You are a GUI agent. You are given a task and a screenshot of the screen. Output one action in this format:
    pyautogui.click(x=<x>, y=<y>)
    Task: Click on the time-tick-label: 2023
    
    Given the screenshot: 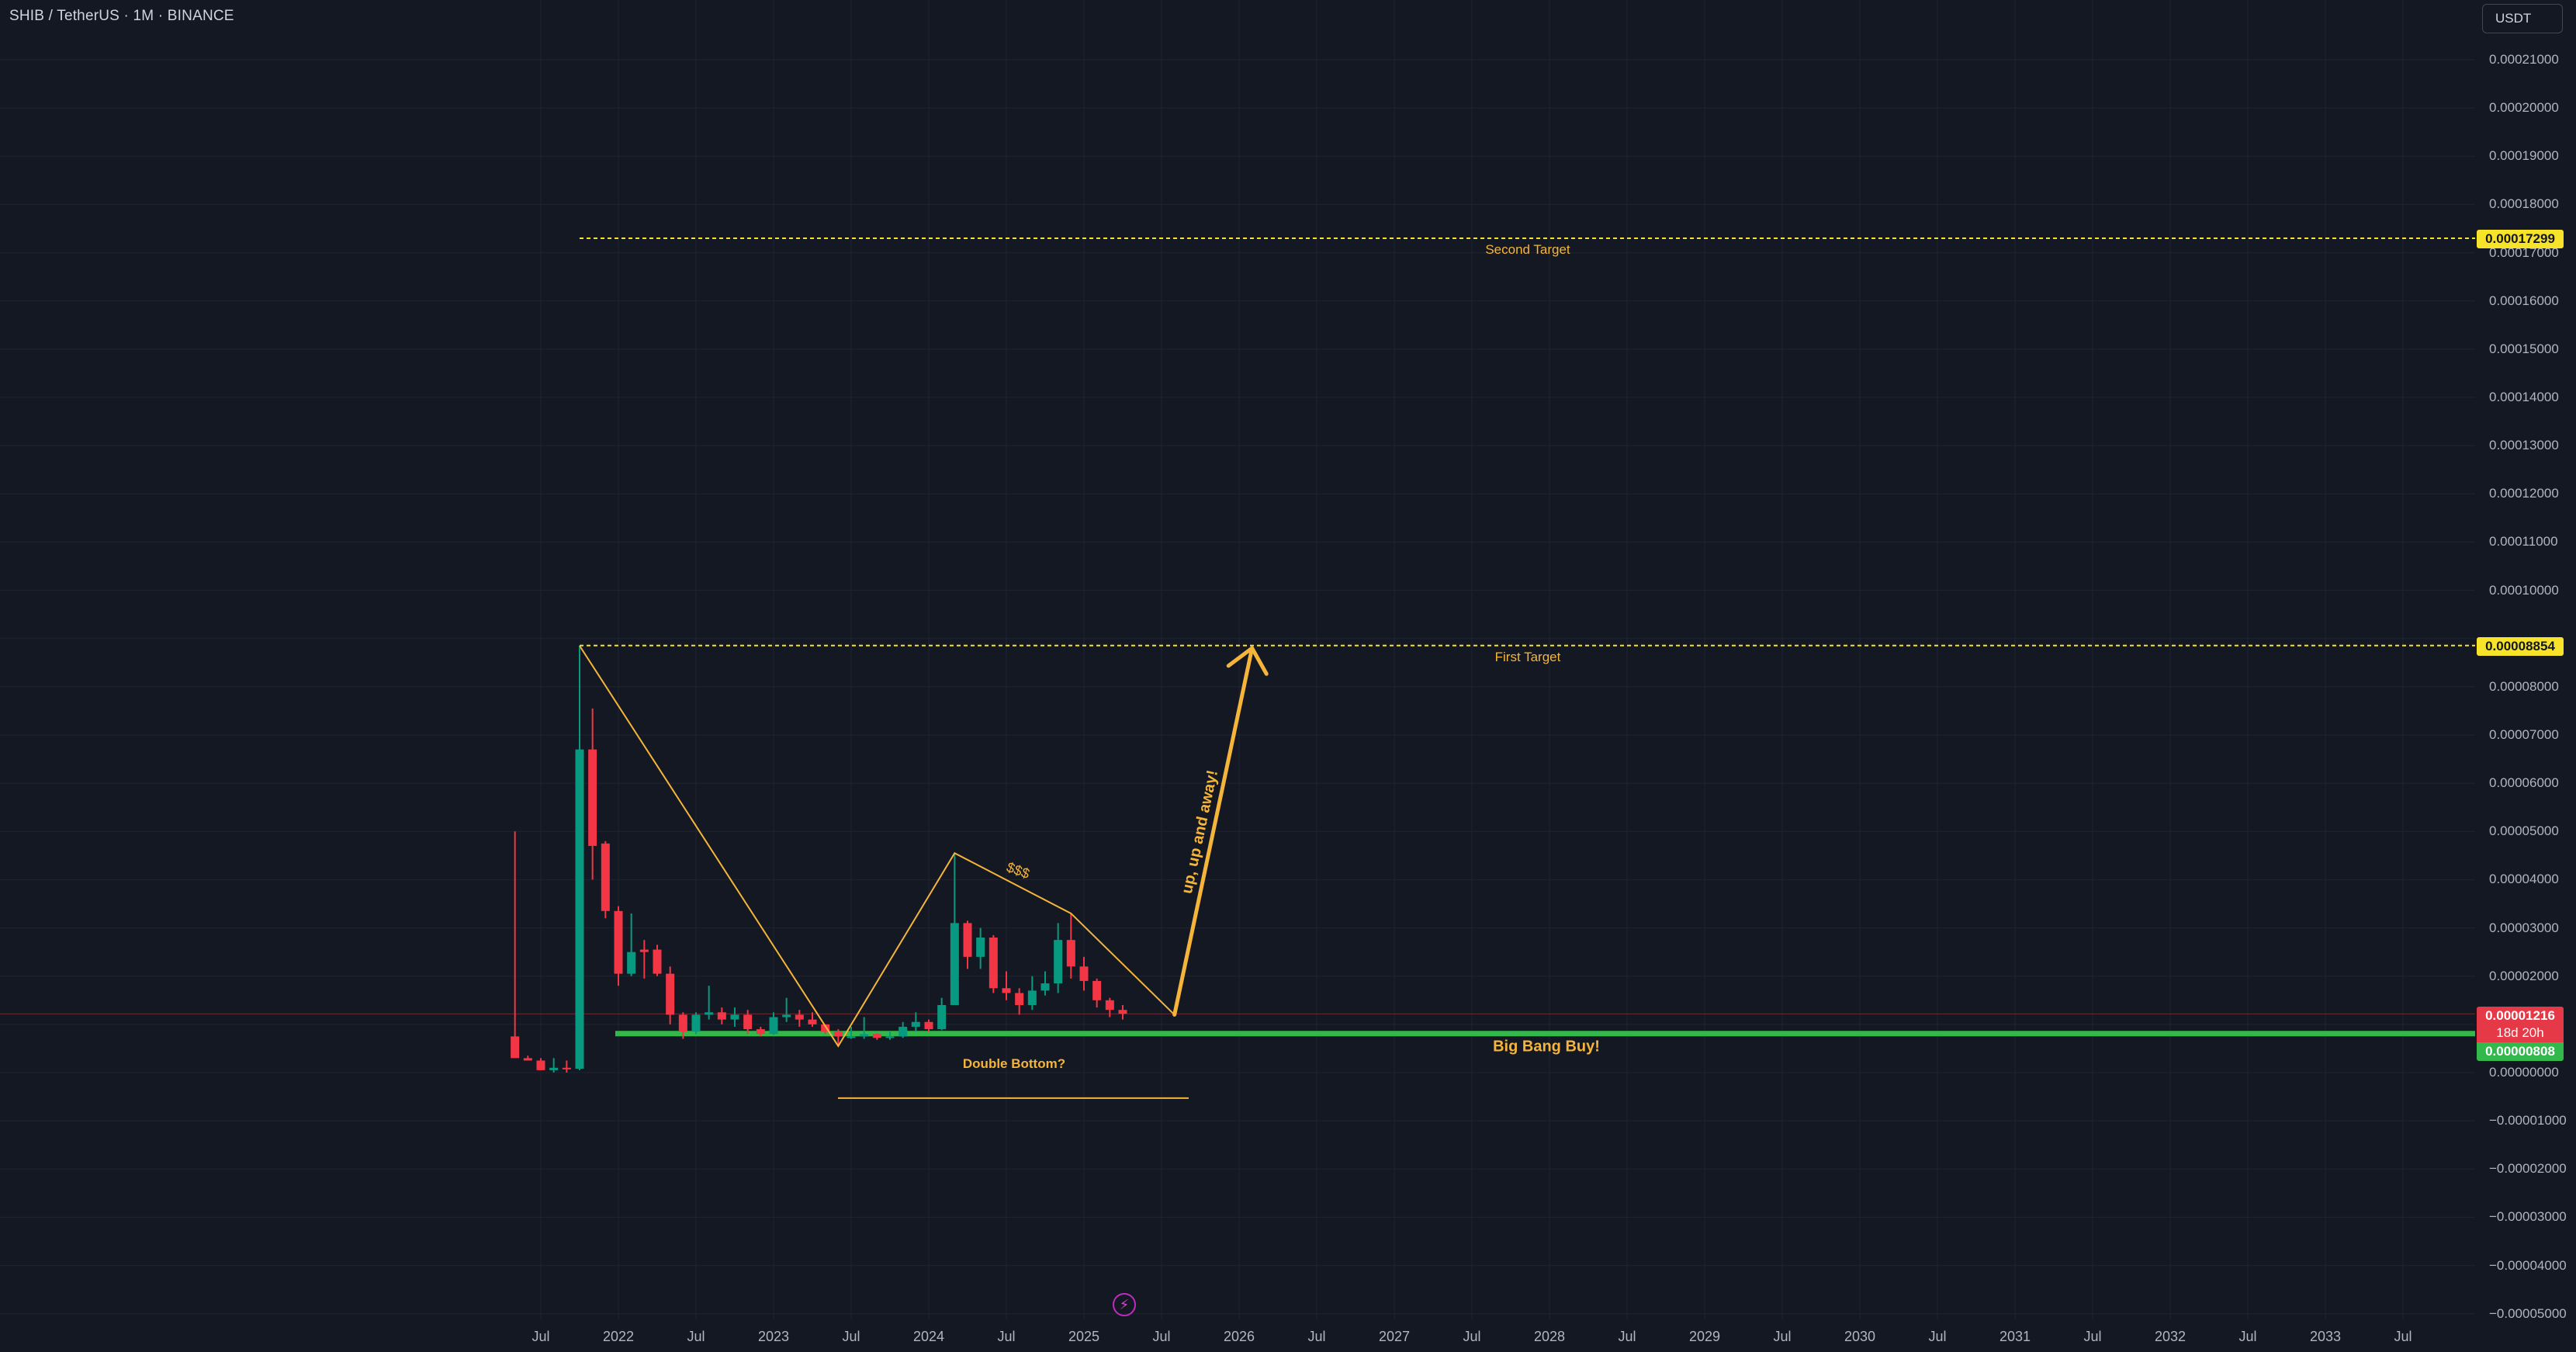 What is the action you would take?
    pyautogui.click(x=773, y=1336)
    